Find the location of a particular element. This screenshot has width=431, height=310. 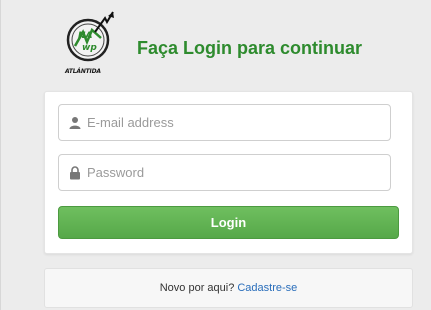

password-field is located at coordinates (224, 172).